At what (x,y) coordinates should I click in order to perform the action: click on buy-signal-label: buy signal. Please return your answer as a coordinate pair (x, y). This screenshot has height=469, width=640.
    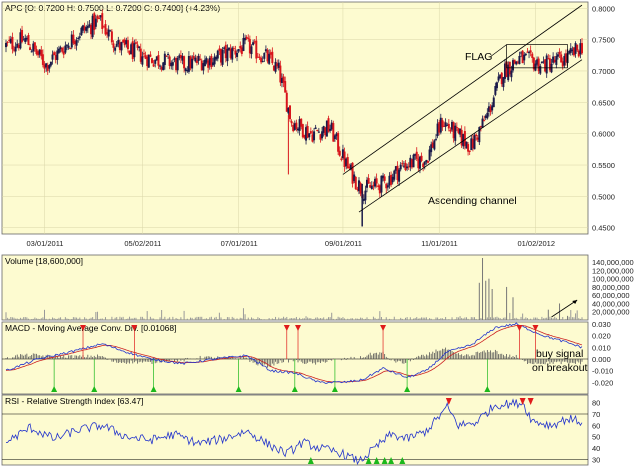
    Looking at the image, I should click on (559, 354).